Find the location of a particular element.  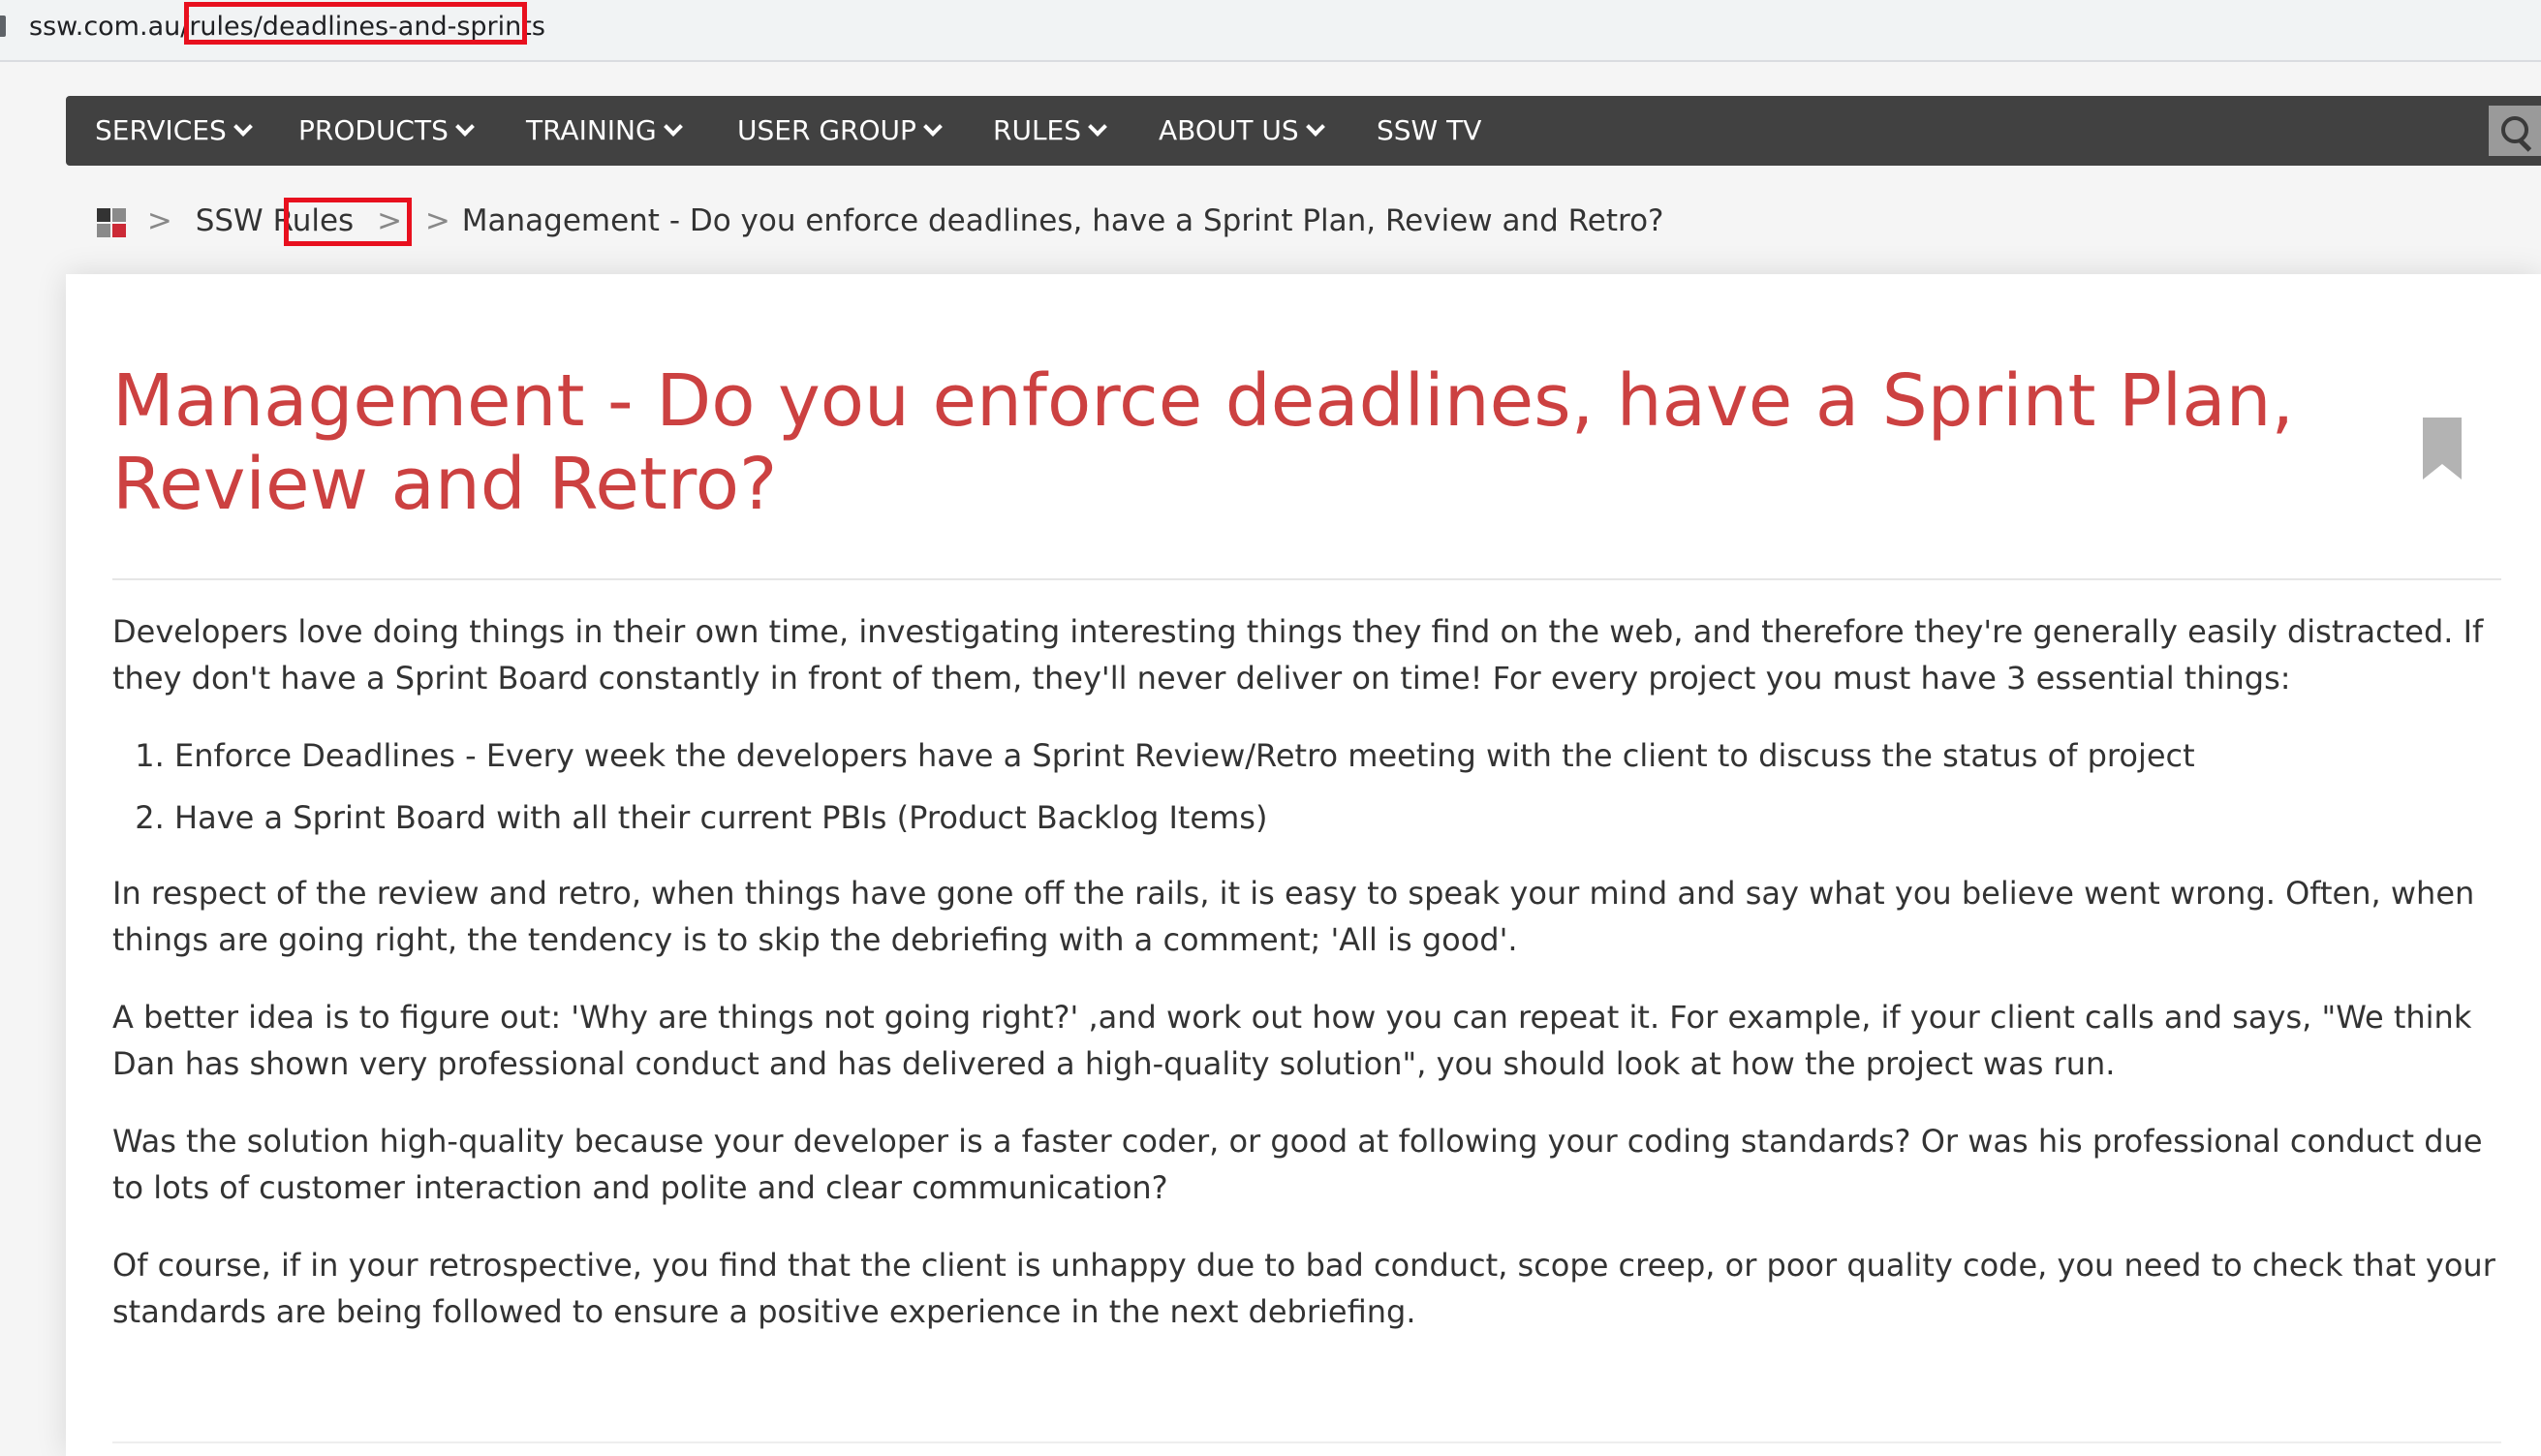

ssw-logo-icon is located at coordinates (111, 222).